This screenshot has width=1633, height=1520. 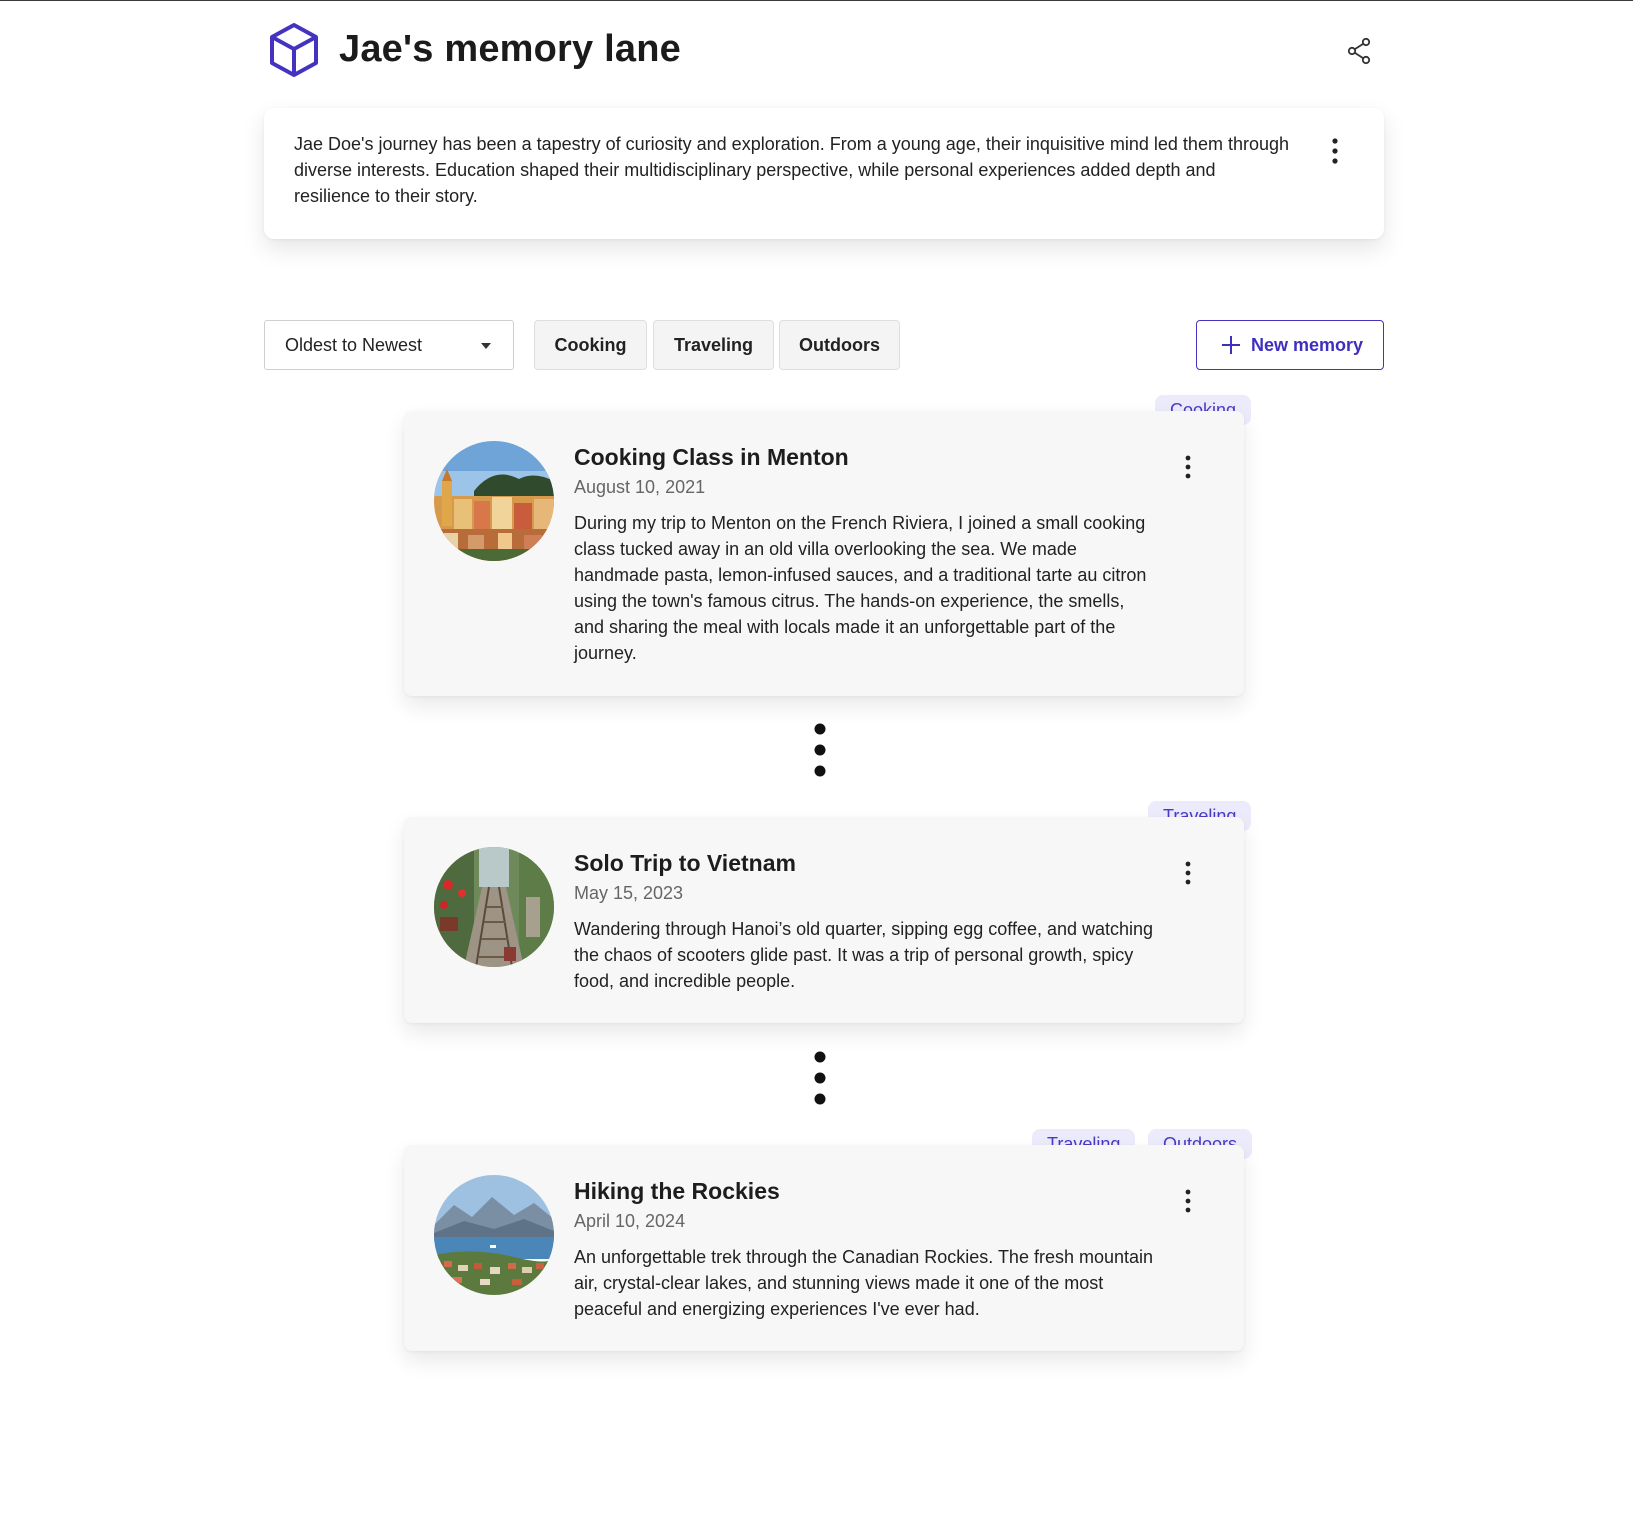 I want to click on sort-select: Oldest to Newest, so click(x=389, y=345).